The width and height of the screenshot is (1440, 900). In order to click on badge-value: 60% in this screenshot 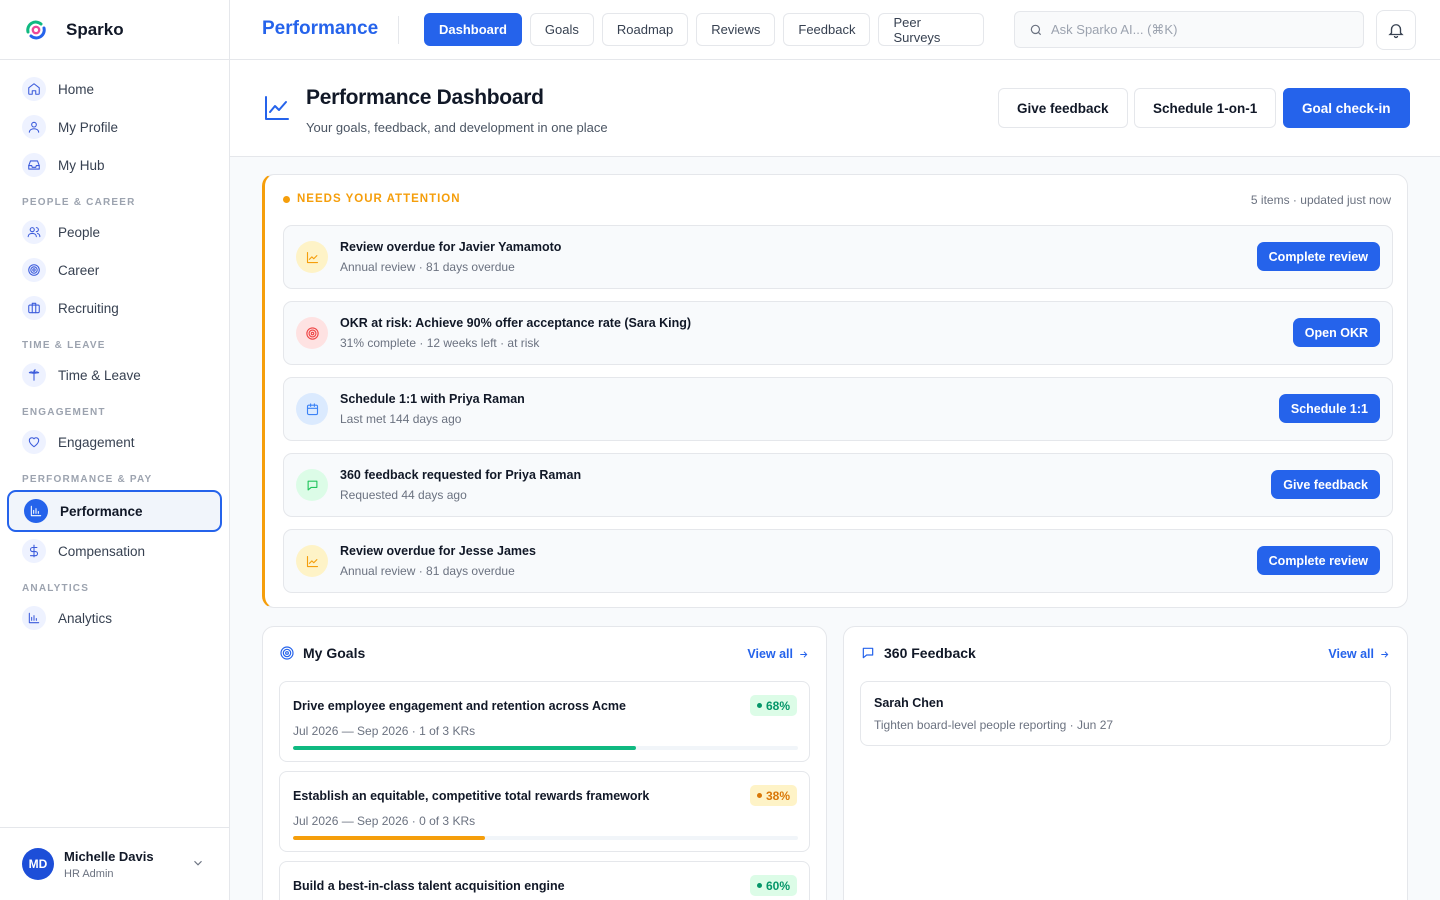, I will do `click(777, 885)`.